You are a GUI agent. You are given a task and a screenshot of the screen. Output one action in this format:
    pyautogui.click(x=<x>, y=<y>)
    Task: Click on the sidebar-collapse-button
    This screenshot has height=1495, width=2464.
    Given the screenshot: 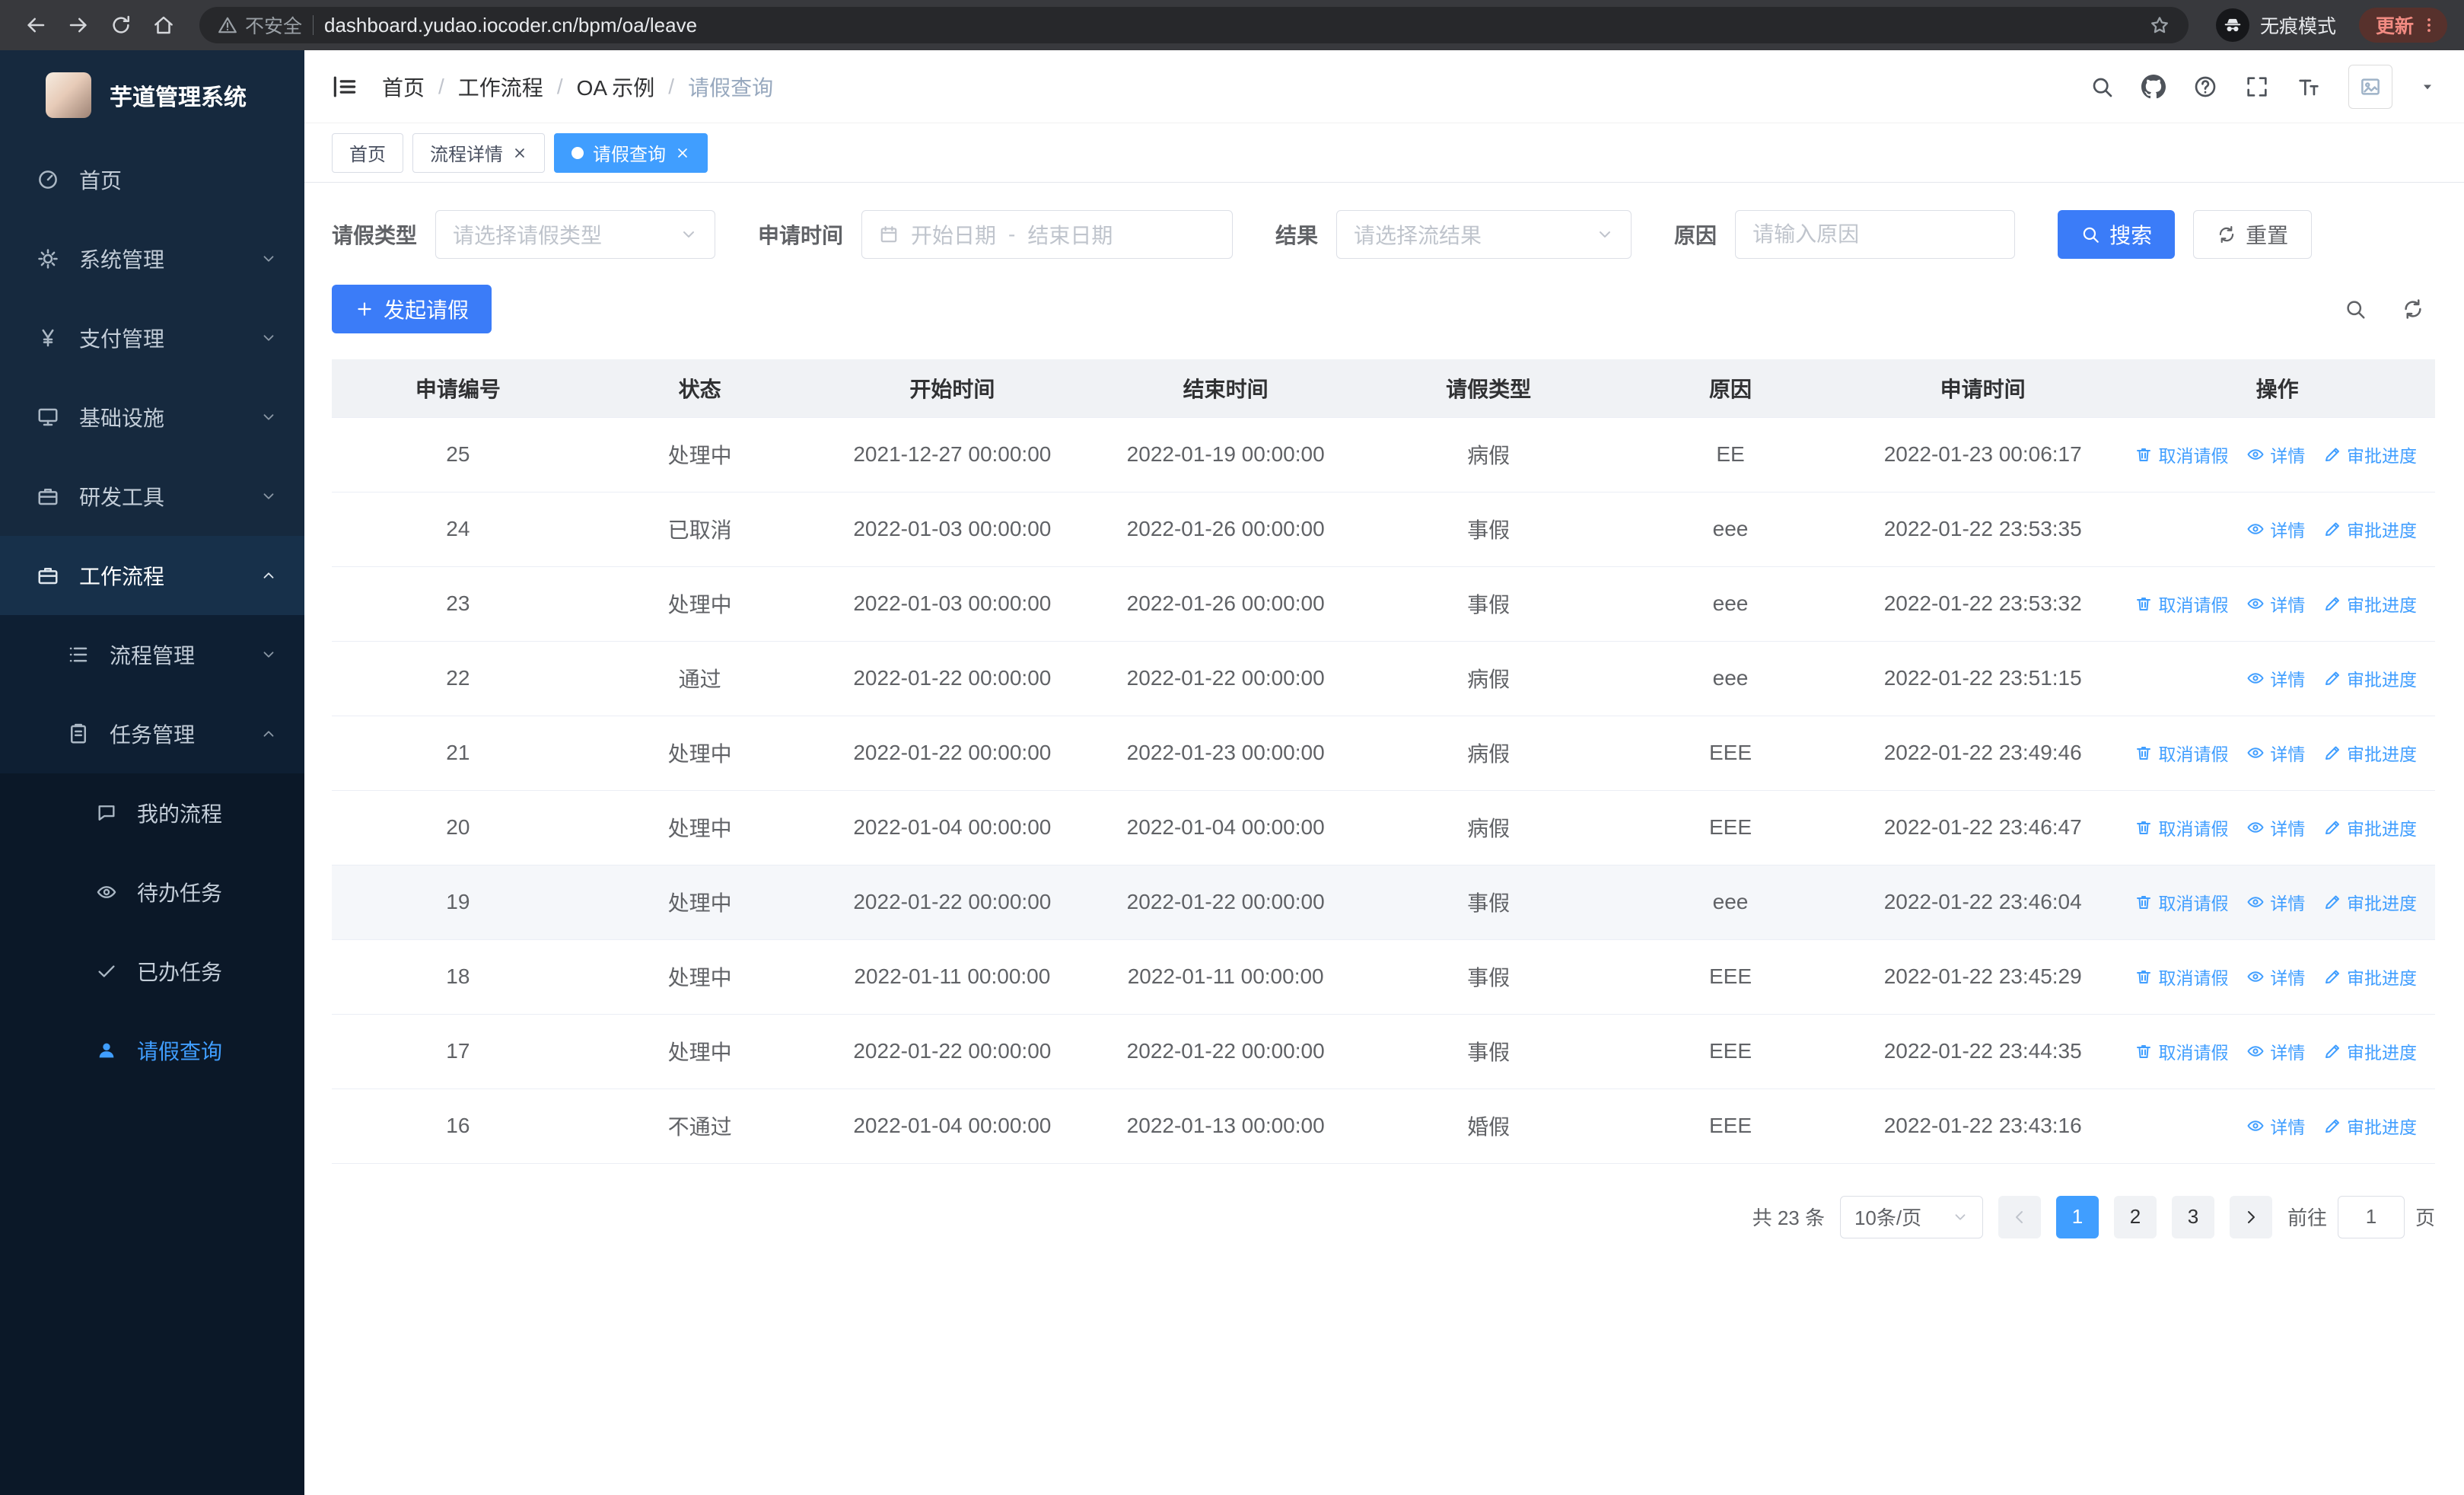 What is the action you would take?
    pyautogui.click(x=344, y=87)
    